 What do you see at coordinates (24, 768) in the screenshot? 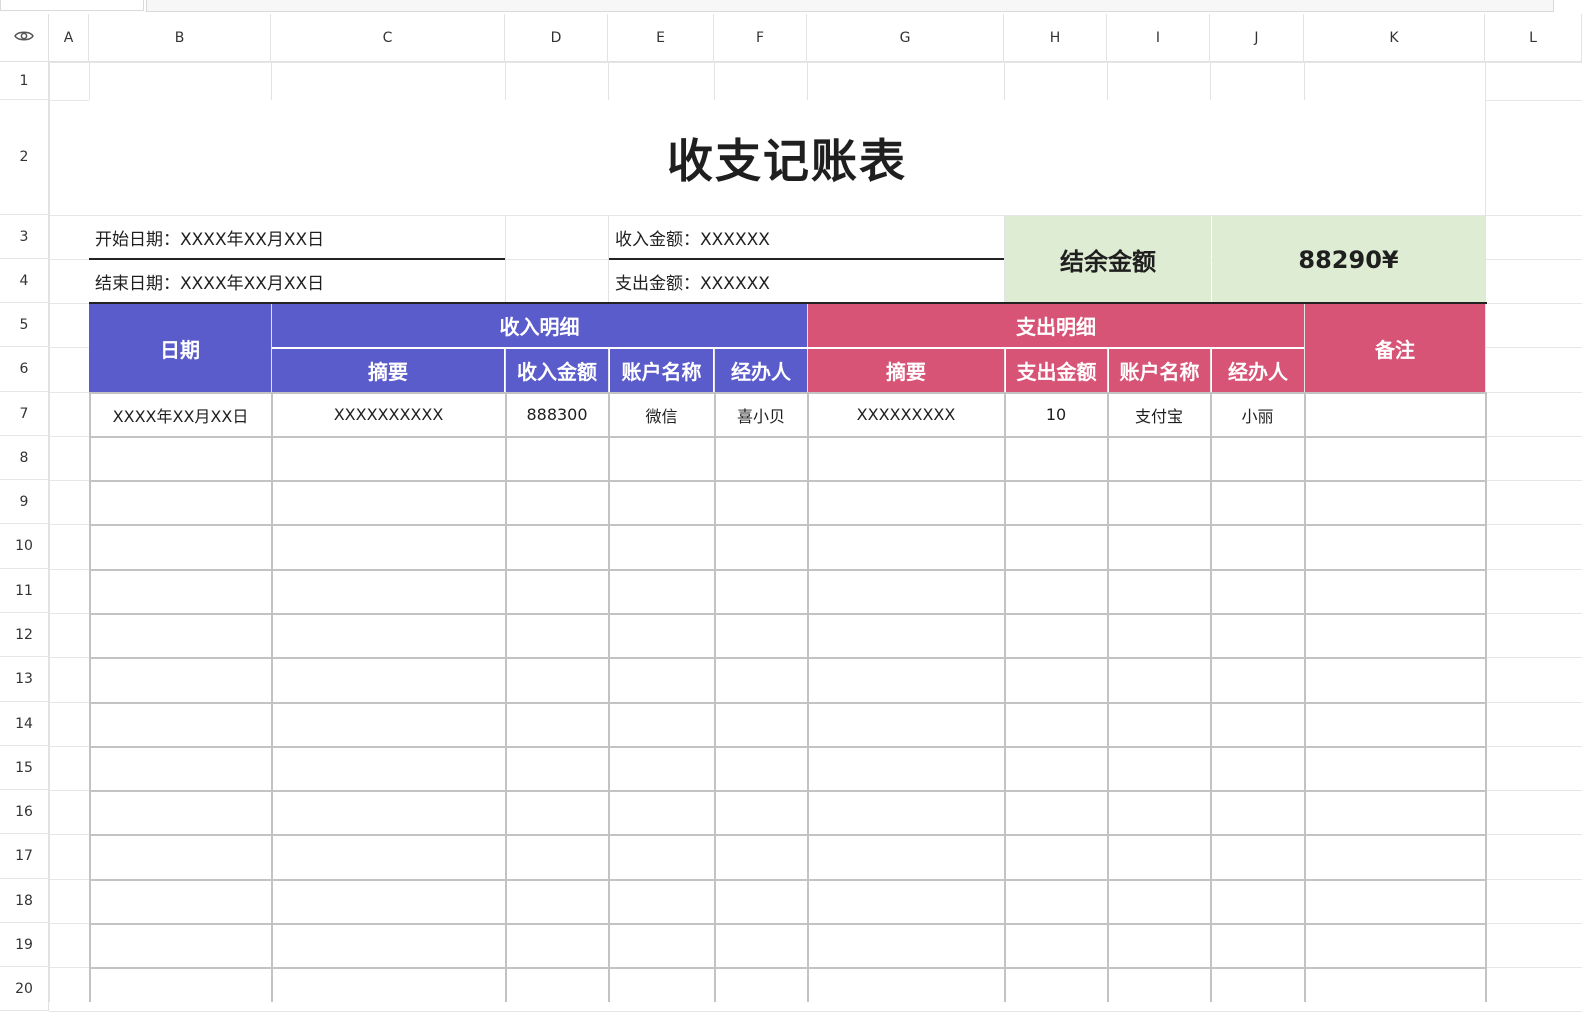
I see `row-header: 15` at bounding box center [24, 768].